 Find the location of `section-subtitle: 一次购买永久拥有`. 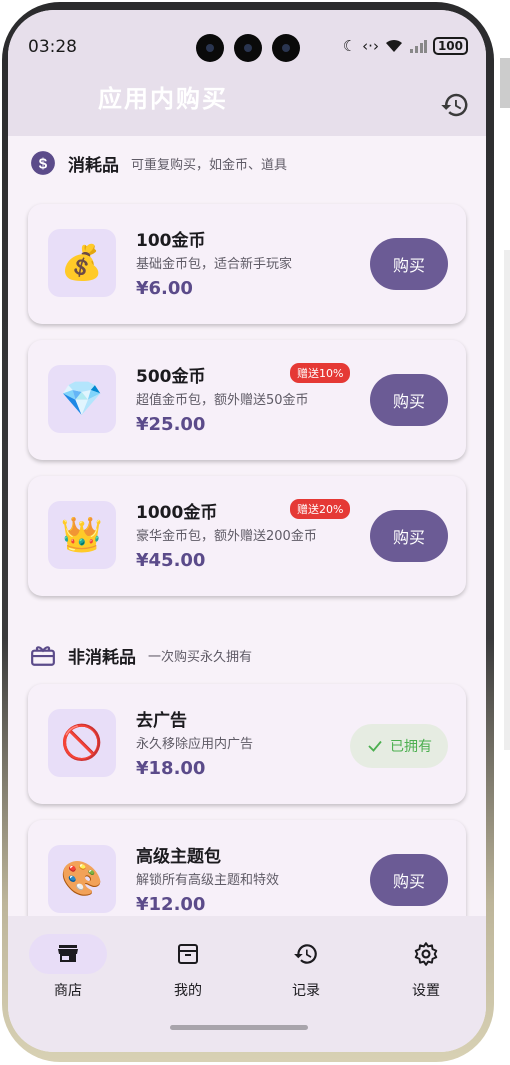

section-subtitle: 一次购买永久拥有 is located at coordinates (200, 657).